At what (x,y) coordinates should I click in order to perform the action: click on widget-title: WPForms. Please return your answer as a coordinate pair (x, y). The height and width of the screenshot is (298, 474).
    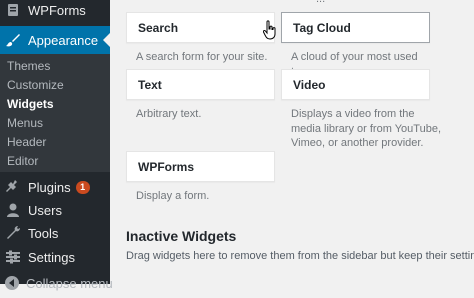
    Looking at the image, I should click on (166, 166).